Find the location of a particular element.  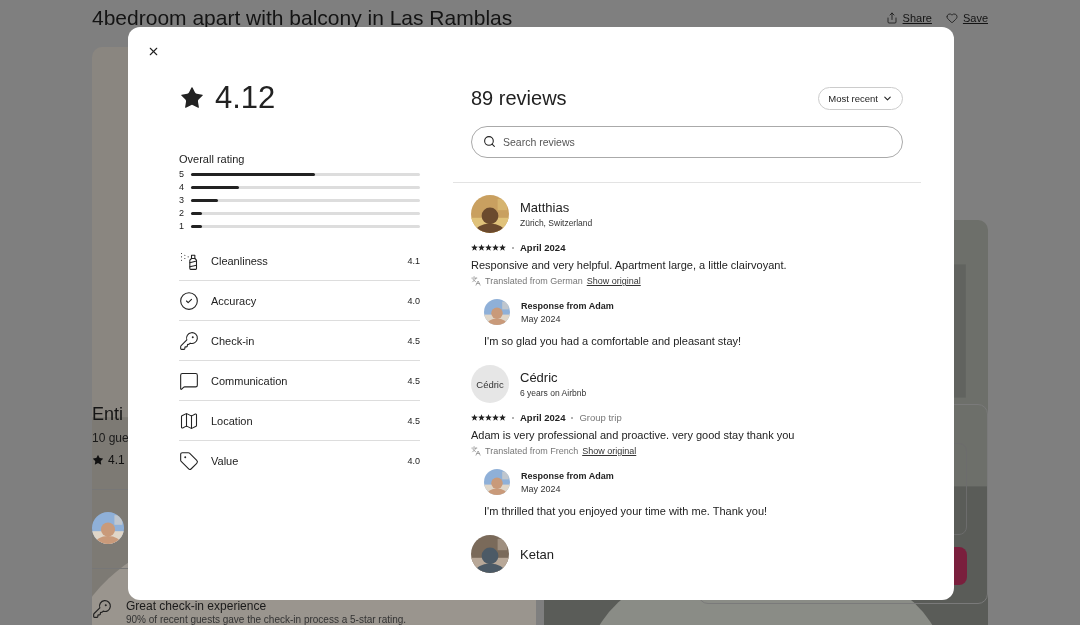

share-link: Share is located at coordinates (908, 18).